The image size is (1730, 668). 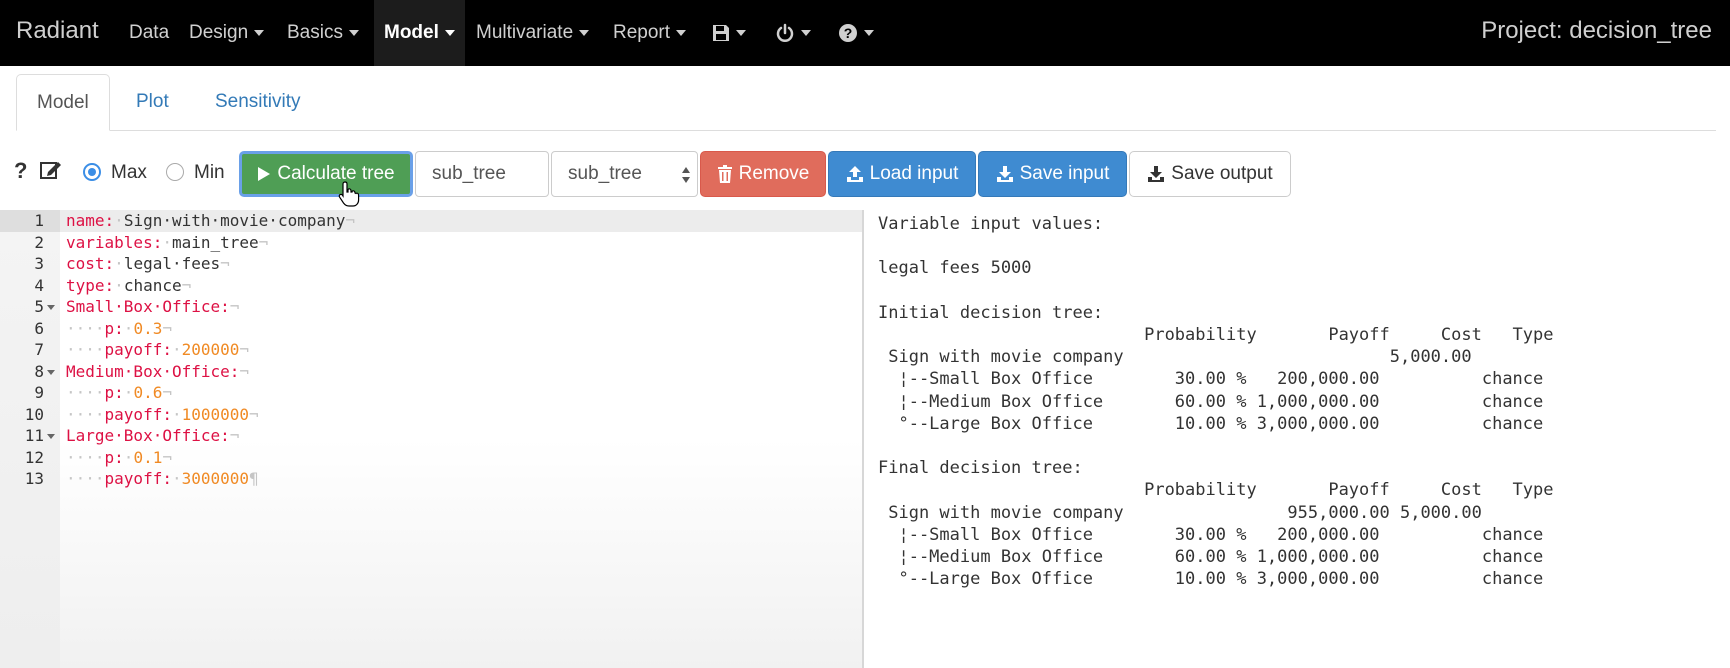 I want to click on yaml-value: main_tree, so click(x=215, y=242).